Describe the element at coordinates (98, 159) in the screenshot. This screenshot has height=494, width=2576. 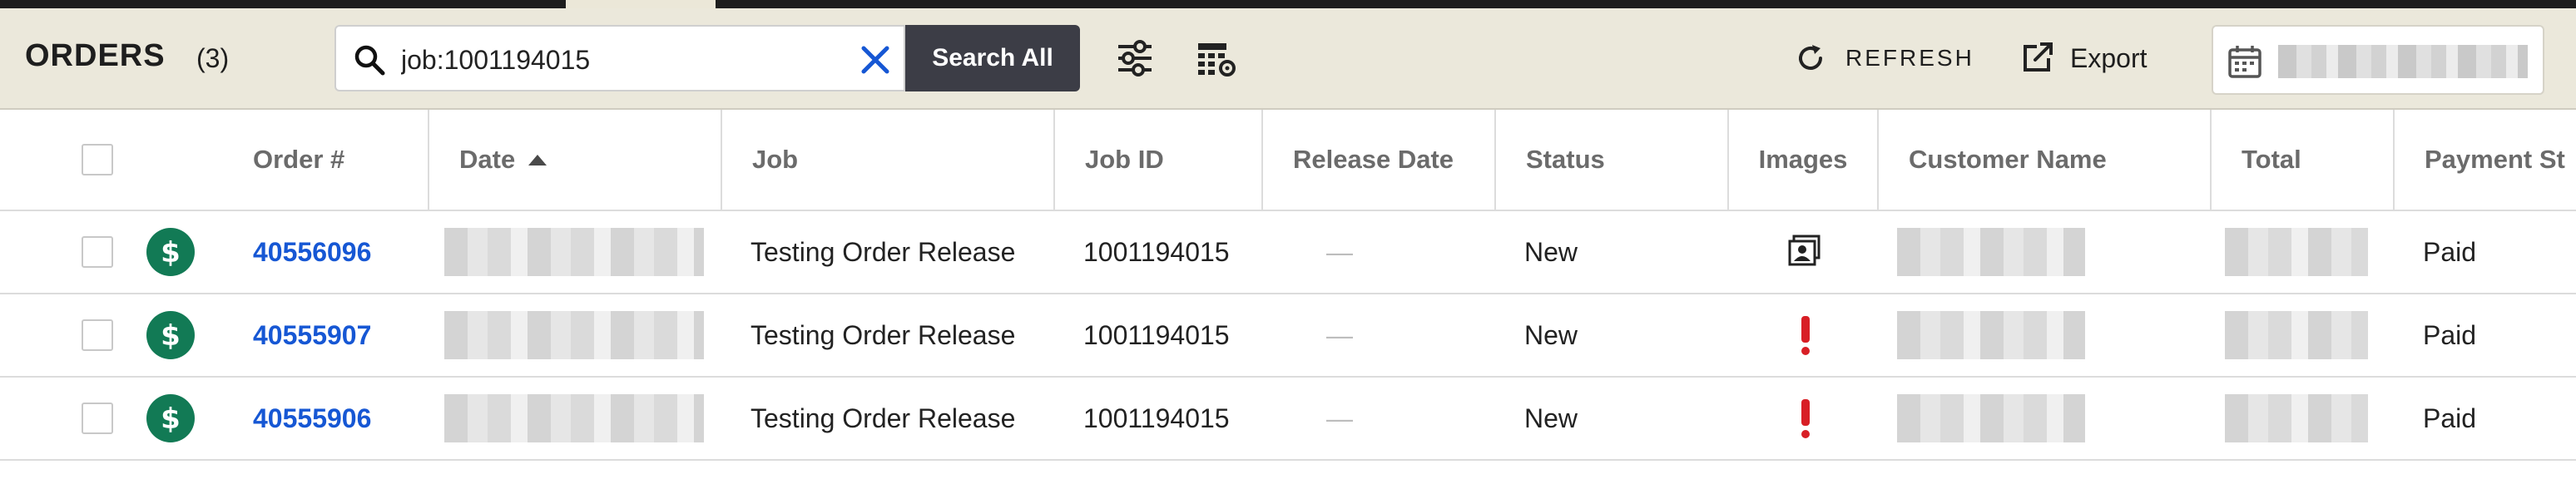
I see `select-all-checkbox` at that location.